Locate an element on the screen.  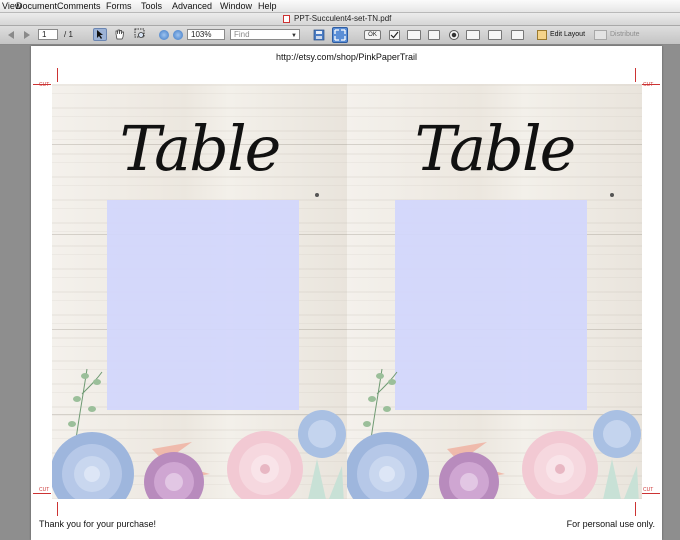
list-box-tool-icon is located at coordinates (434, 35).